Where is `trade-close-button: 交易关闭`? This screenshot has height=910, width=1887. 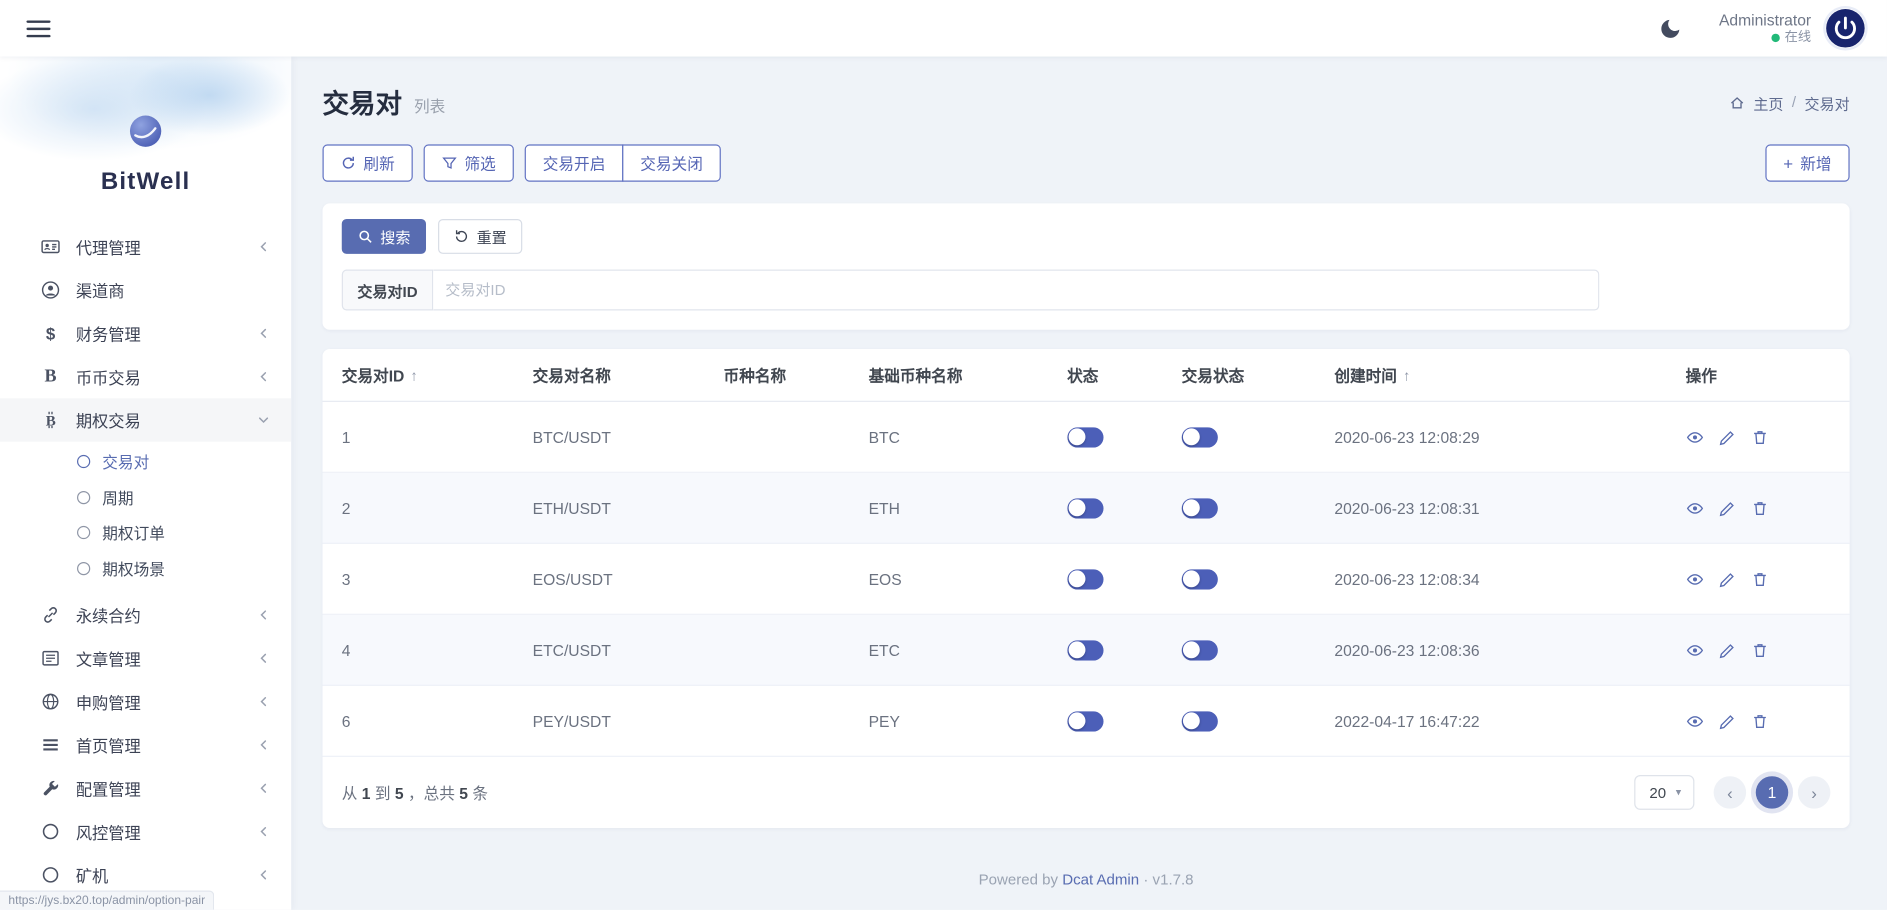 trade-close-button: 交易关闭 is located at coordinates (671, 163).